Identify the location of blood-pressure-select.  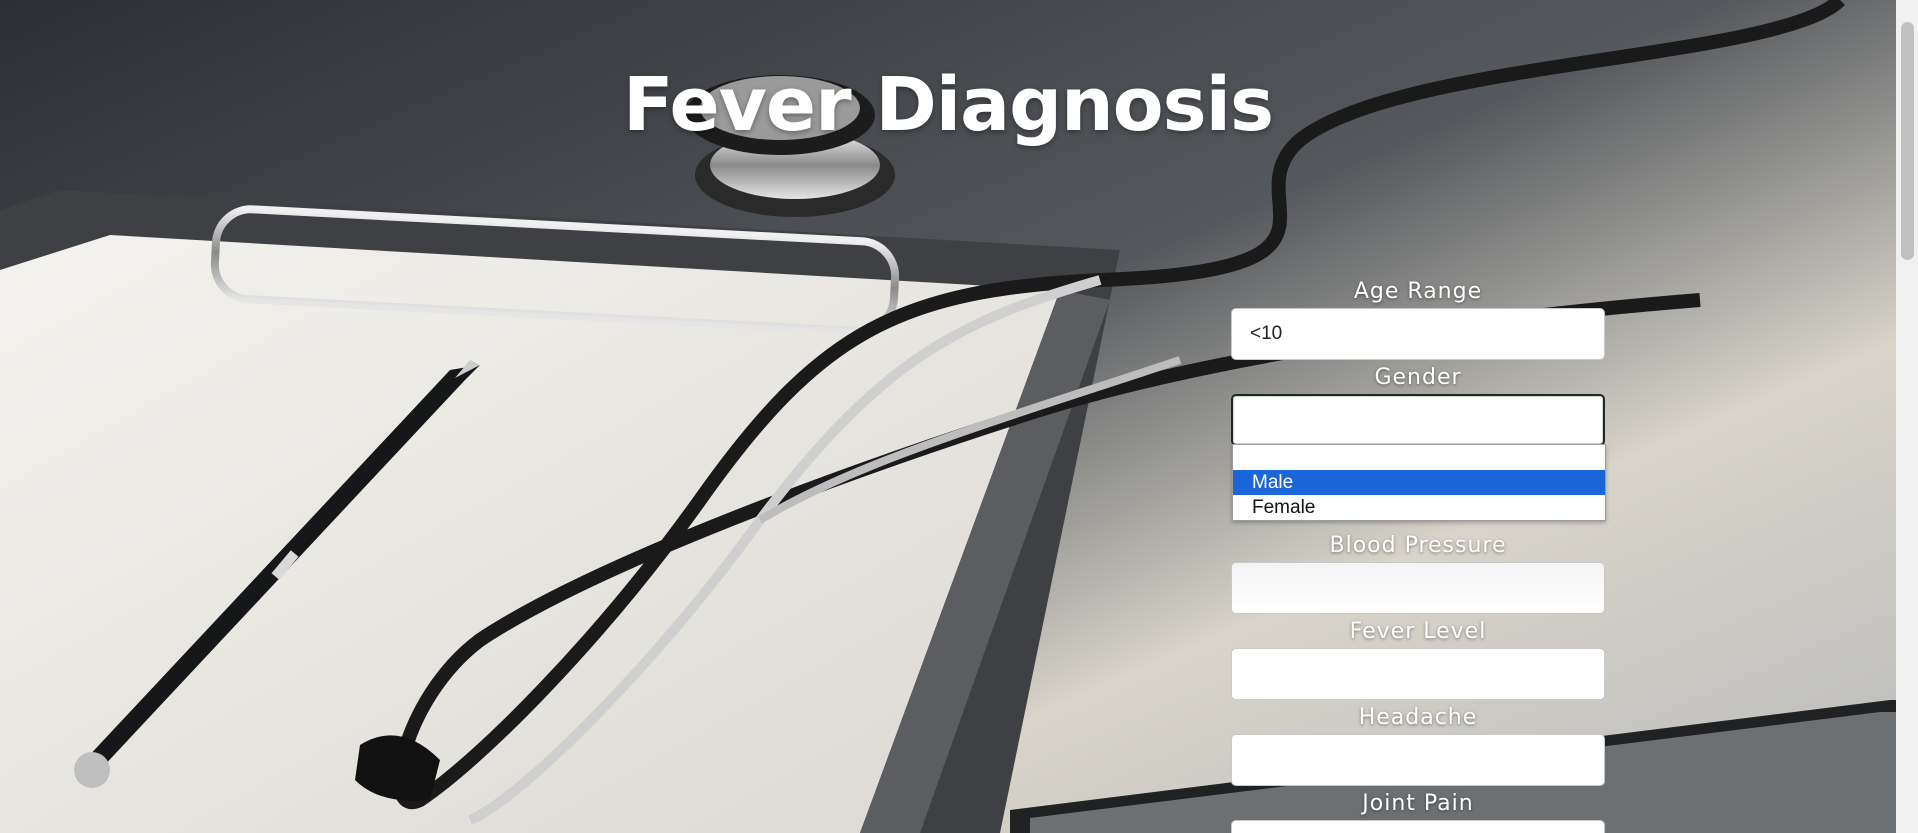
(1418, 588).